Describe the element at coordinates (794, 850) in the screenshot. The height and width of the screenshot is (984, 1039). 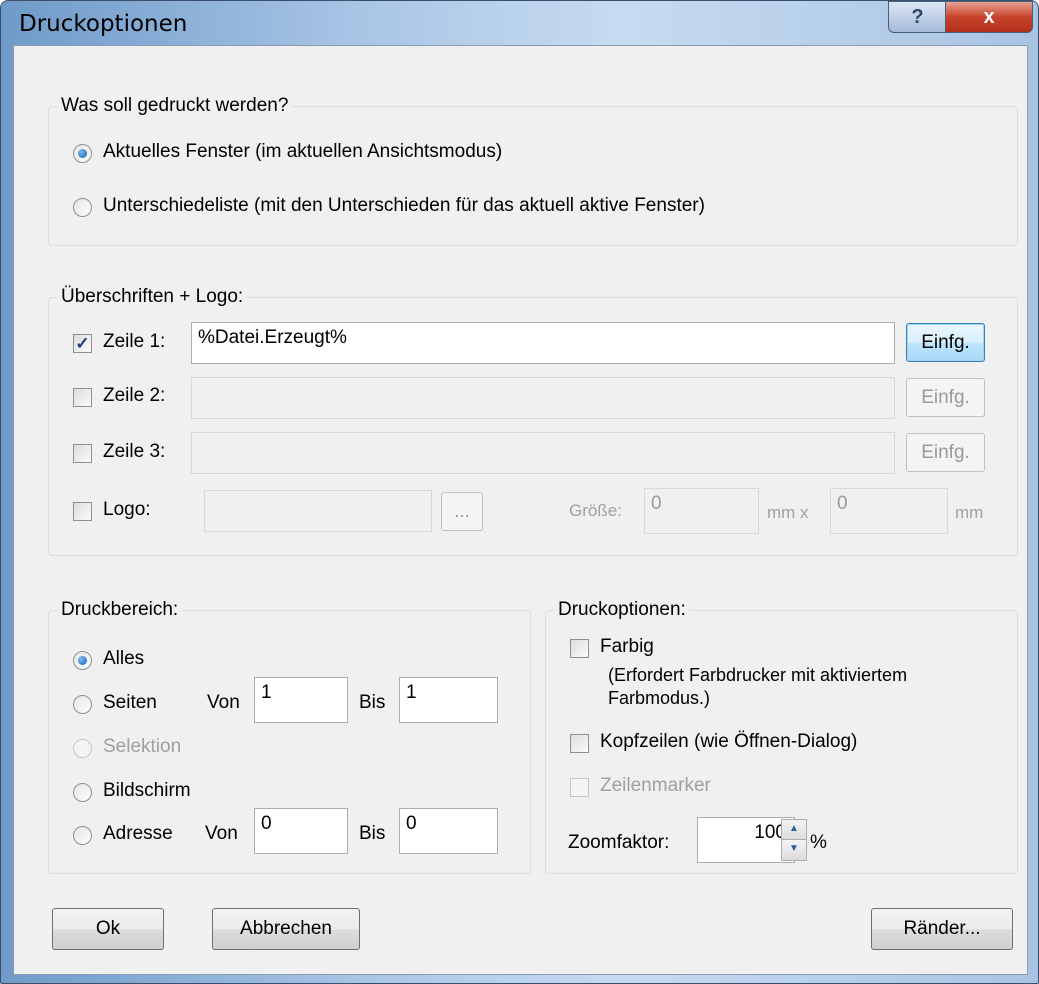
I see `spin-down-icon: ▼` at that location.